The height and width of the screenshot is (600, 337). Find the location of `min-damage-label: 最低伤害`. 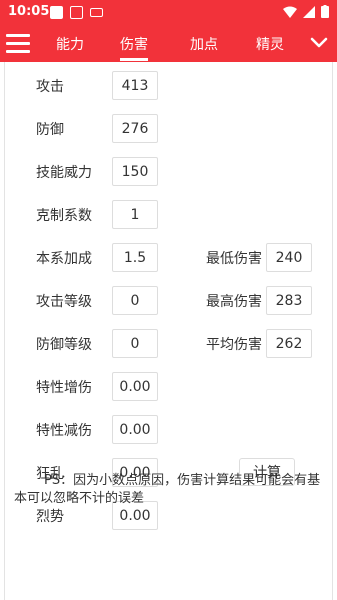

min-damage-label: 最低伤害 is located at coordinates (234, 259).